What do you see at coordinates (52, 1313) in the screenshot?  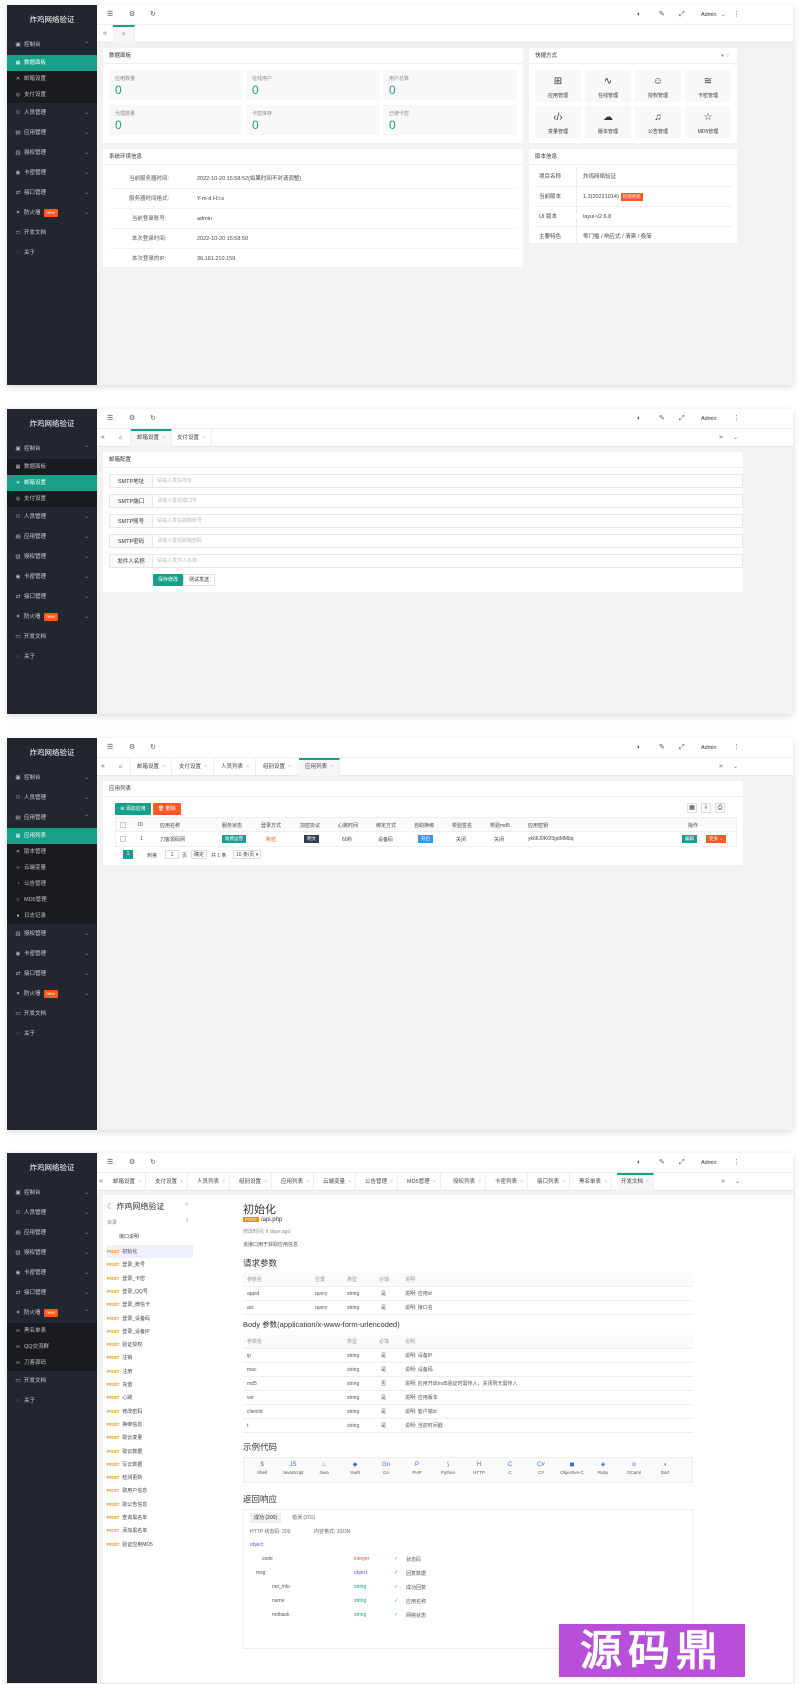 I see `sidebar-item-firewall: ✦ 防火墙 new ⌃` at bounding box center [52, 1313].